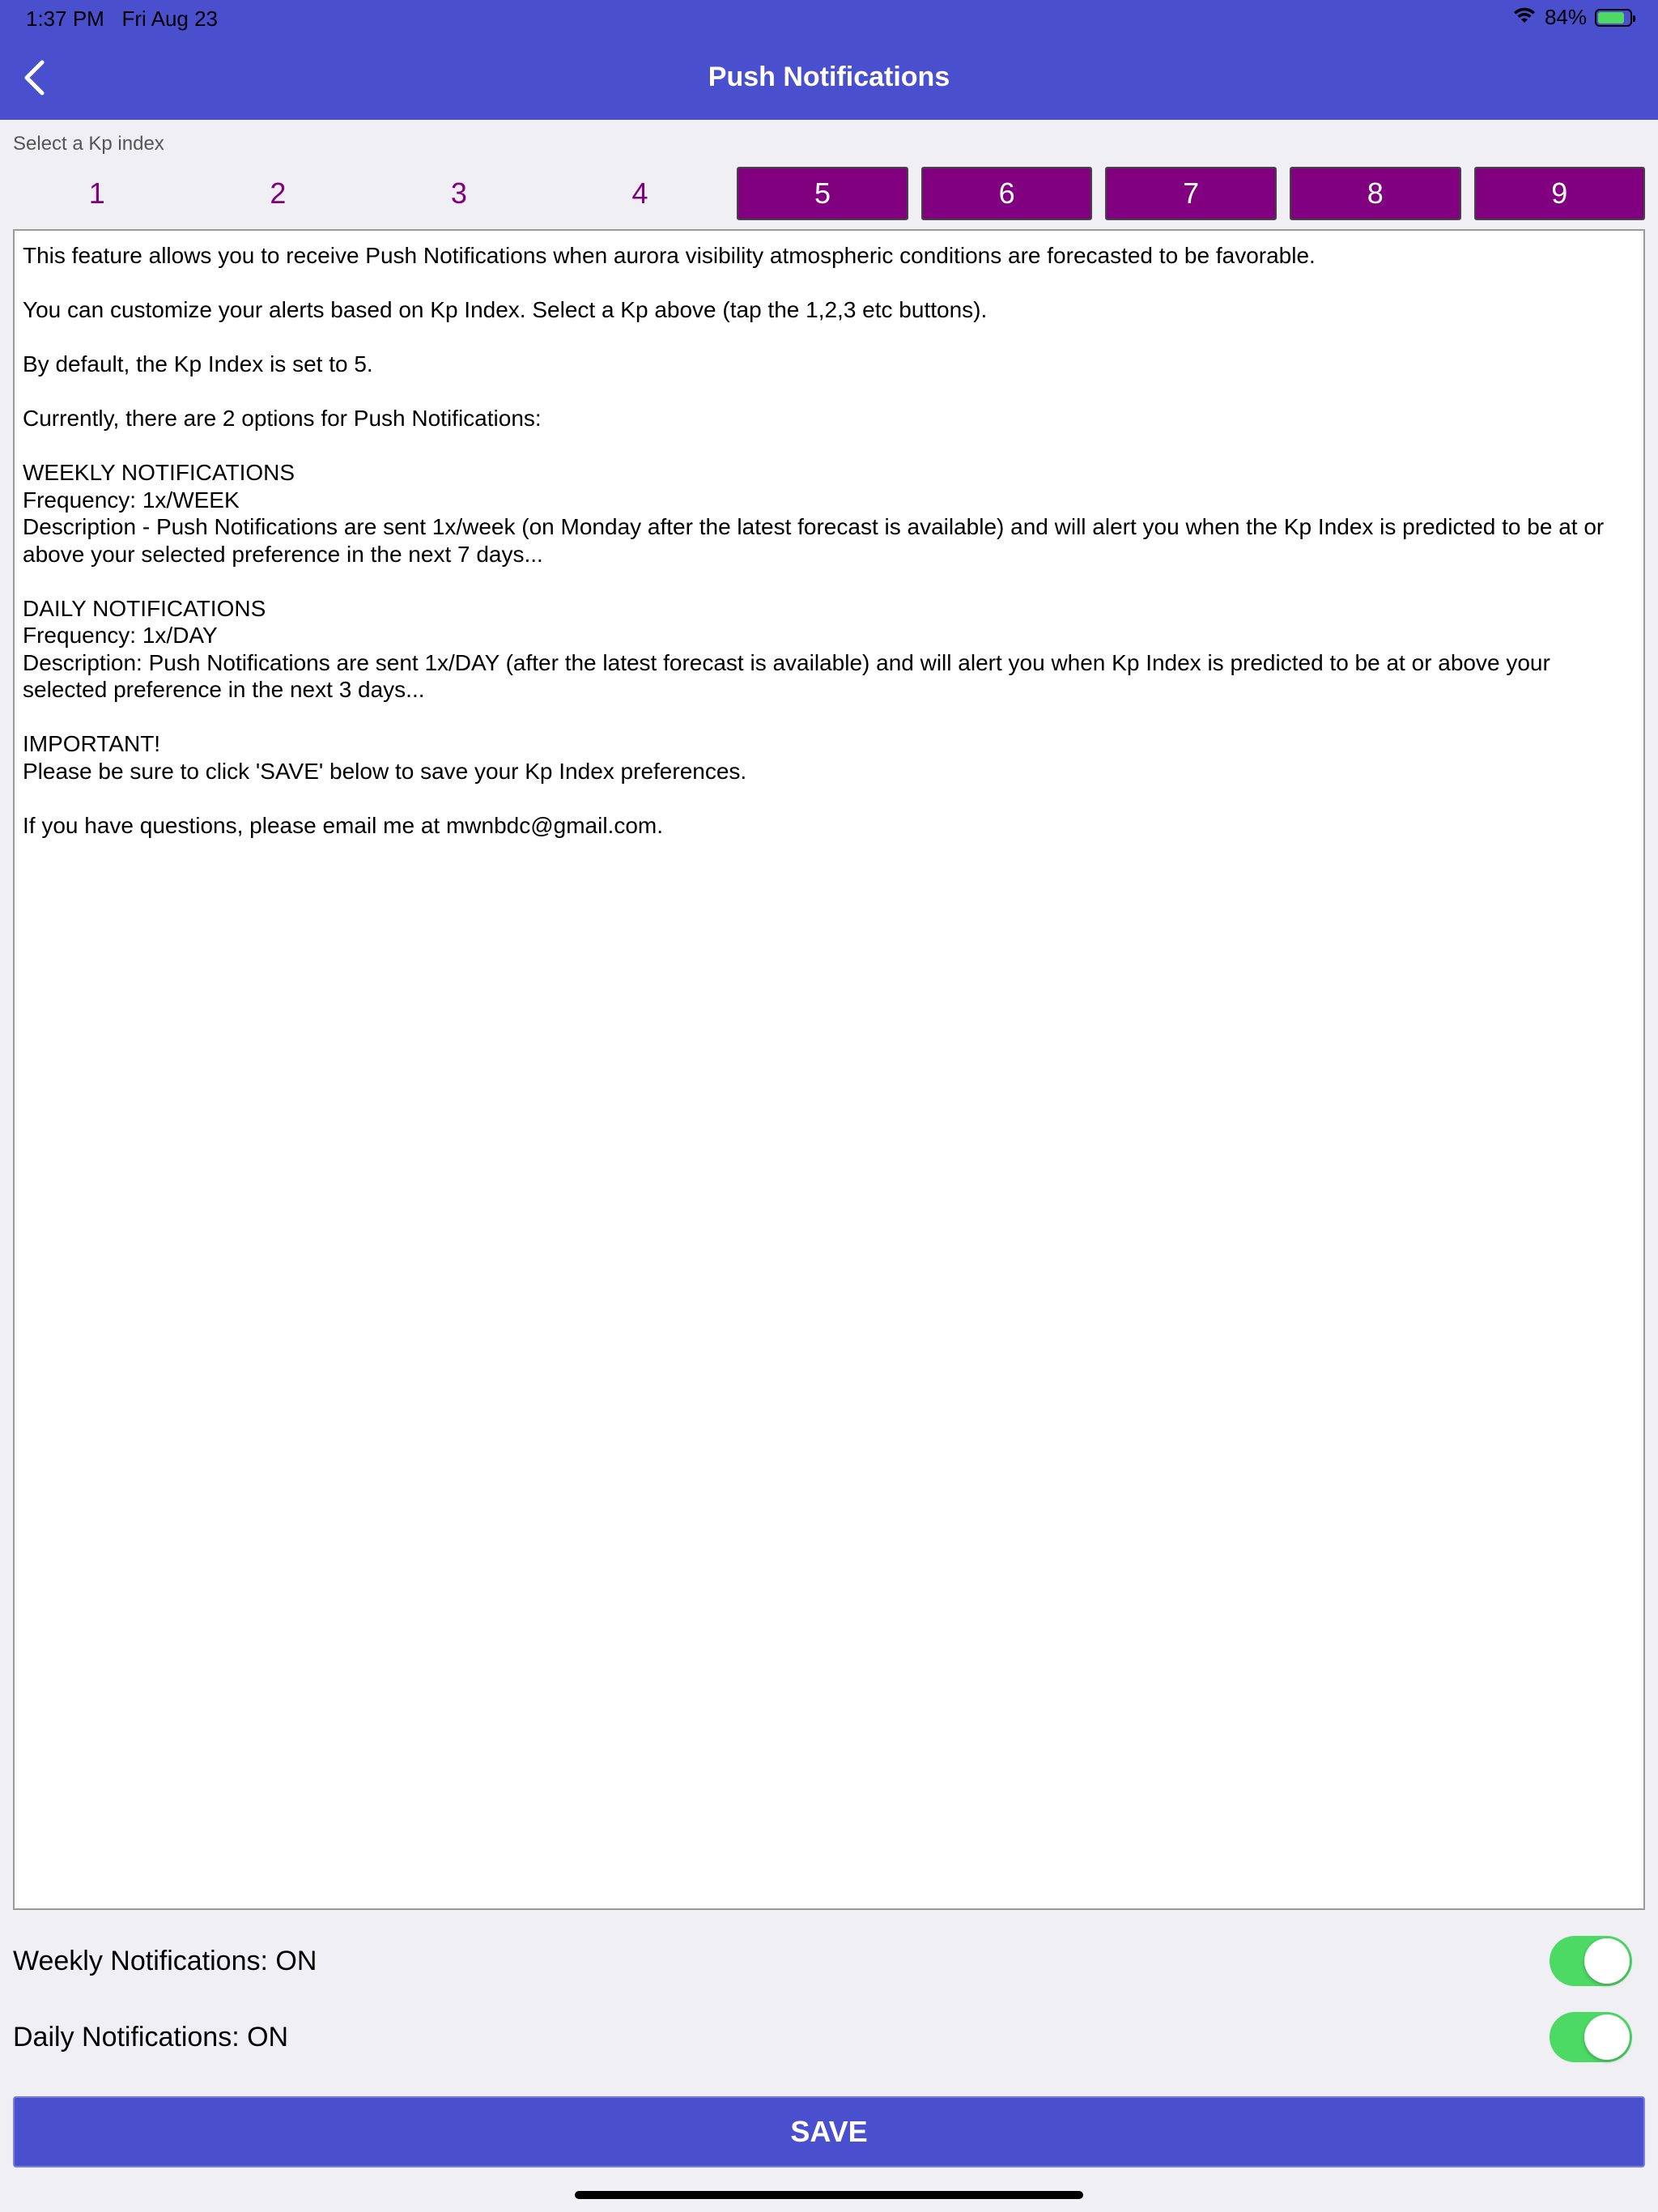 The height and width of the screenshot is (2212, 1658). I want to click on status-time: 1:37 PM Fri Aug 23, so click(122, 19).